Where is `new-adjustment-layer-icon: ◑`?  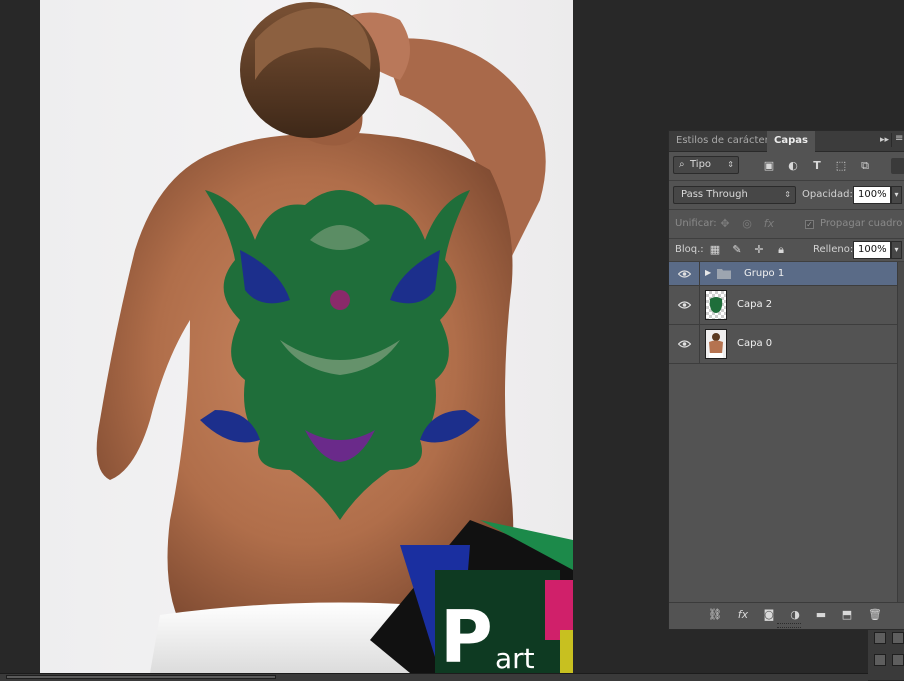 new-adjustment-layer-icon: ◑ is located at coordinates (795, 615).